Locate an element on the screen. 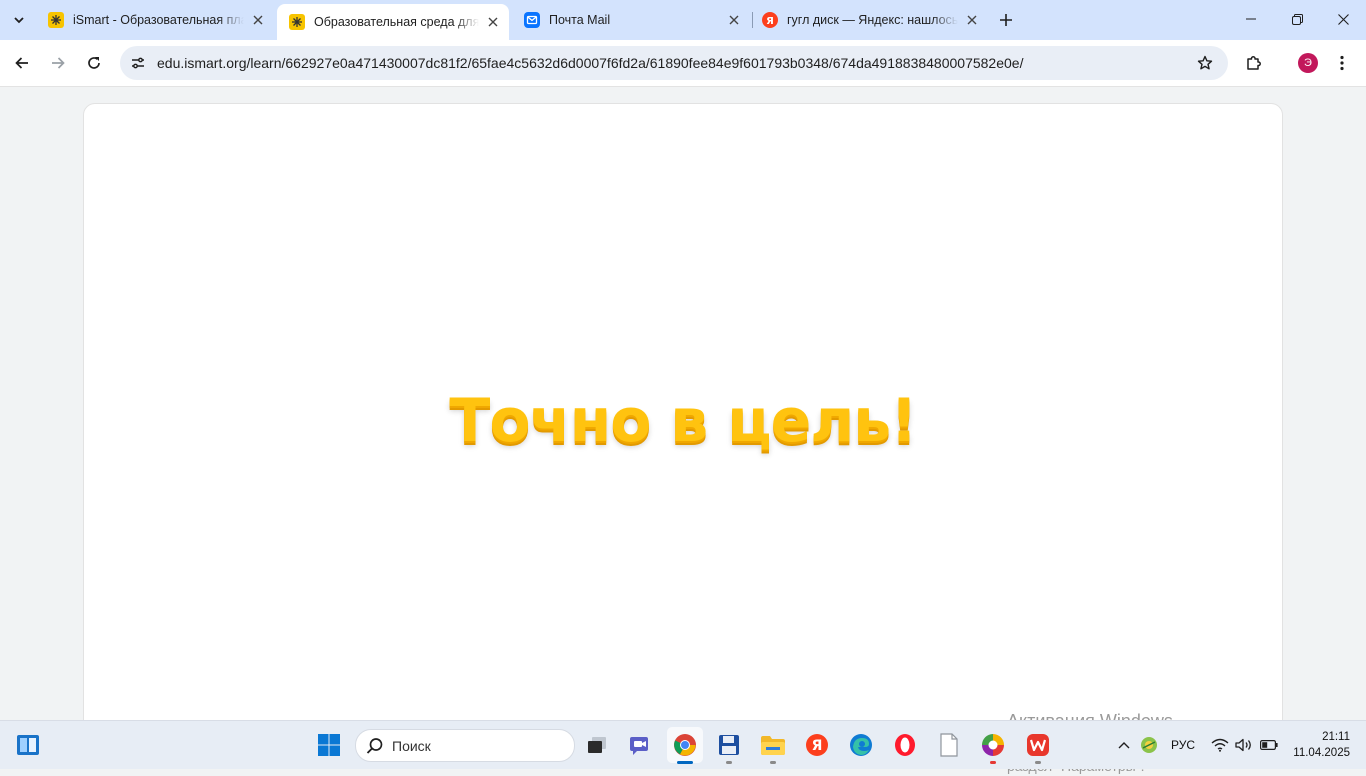  yandex-browser-icon: Я is located at coordinates (817, 745).